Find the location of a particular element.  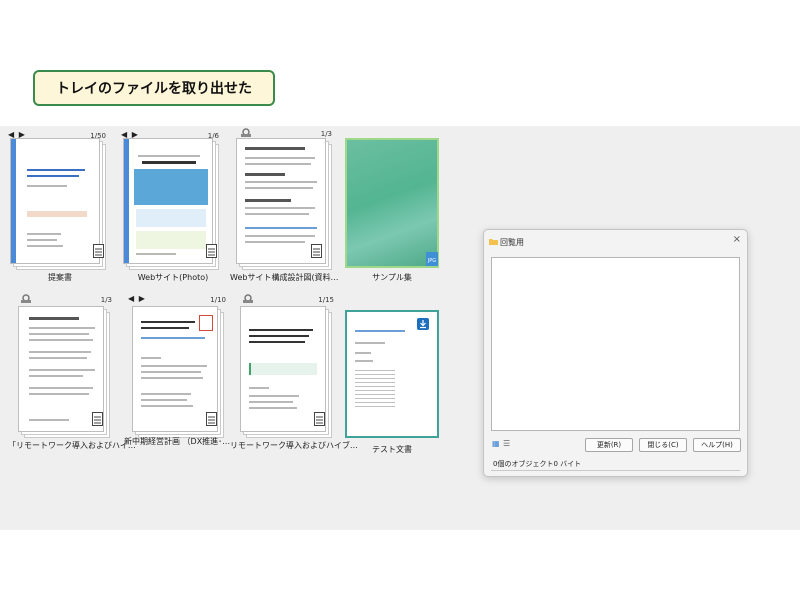

dialog-content-area is located at coordinates (615, 344).